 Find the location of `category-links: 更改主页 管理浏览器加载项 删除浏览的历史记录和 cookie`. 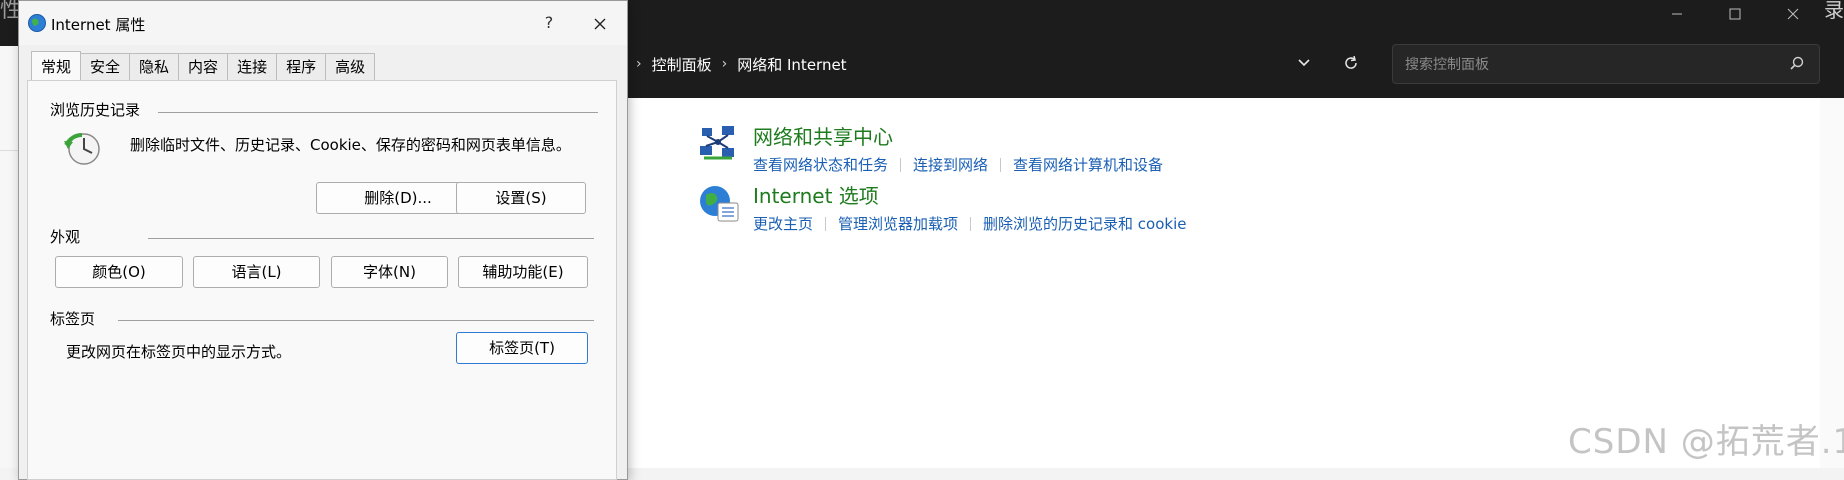

category-links: 更改主页 管理浏览器加载项 删除浏览的历史记录和 cookie is located at coordinates (970, 223).